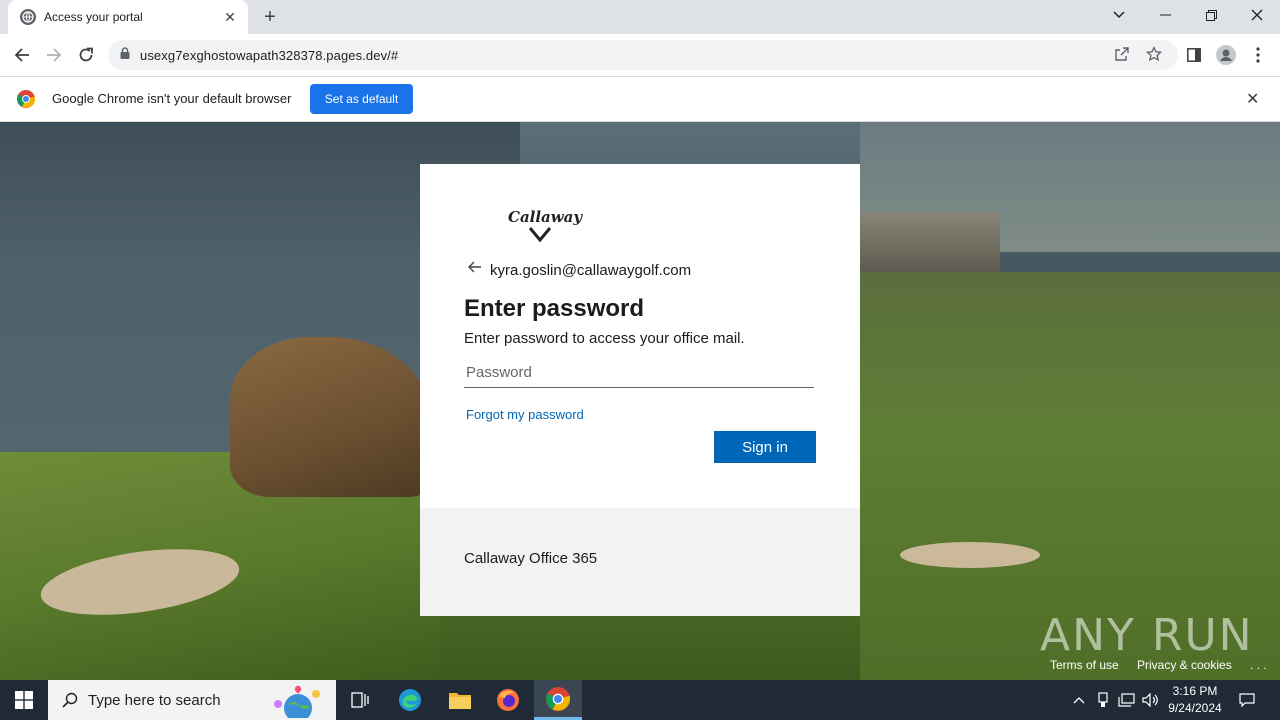 This screenshot has height=720, width=1280. Describe the element at coordinates (86, 55) in the screenshot. I see `reload-button` at that location.